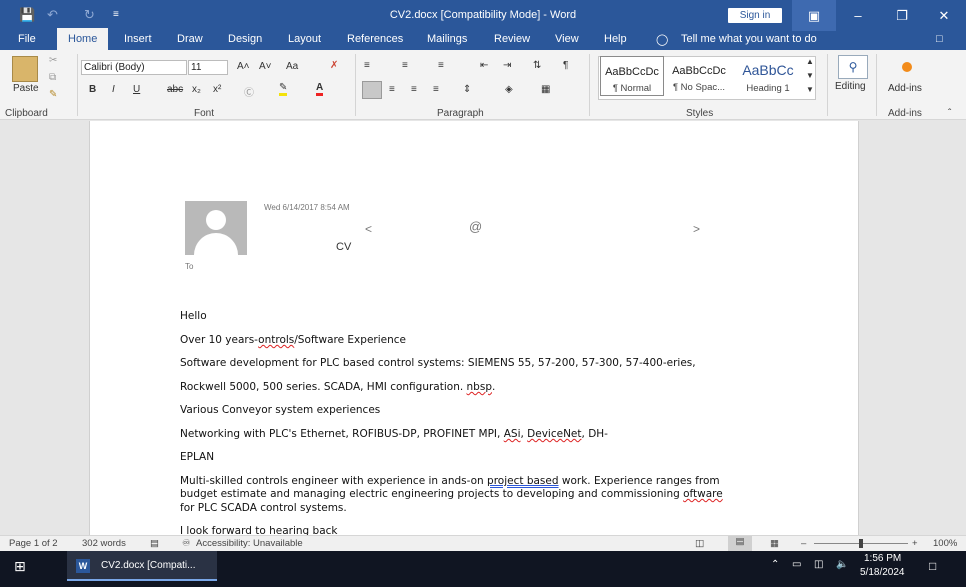  I want to click on styles-scroll-down-icon: ▼, so click(810, 75).